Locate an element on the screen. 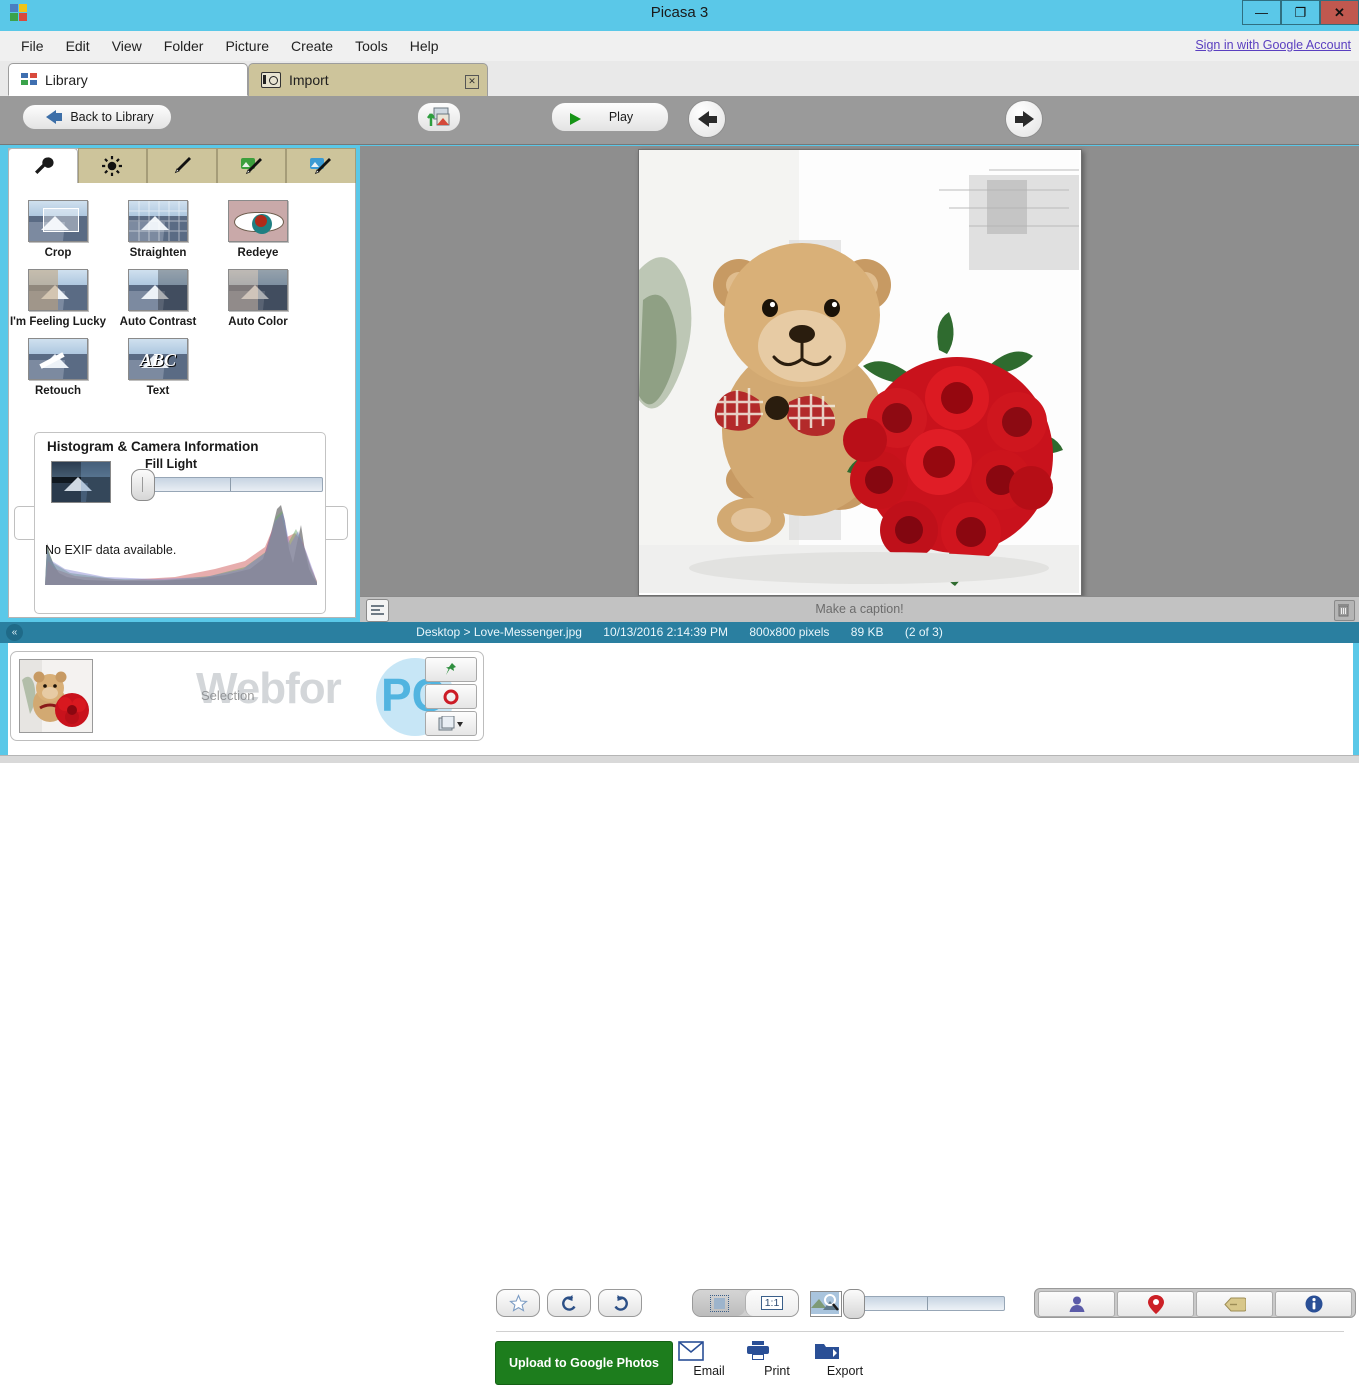 This screenshot has width=1359, height=1385. menu-picture: Picture is located at coordinates (247, 46).